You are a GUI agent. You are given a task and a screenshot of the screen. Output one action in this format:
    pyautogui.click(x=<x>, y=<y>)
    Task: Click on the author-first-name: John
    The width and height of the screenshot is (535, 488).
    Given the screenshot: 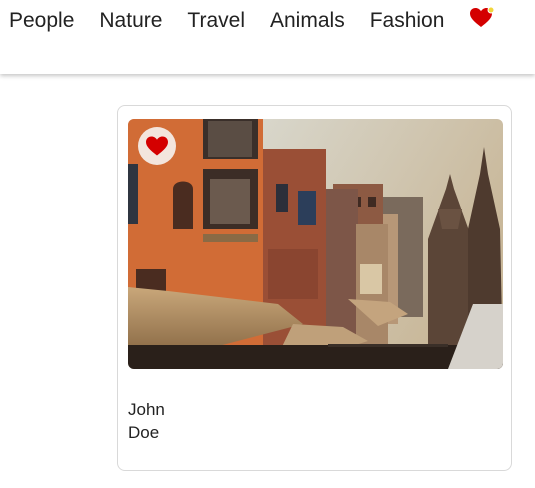 What is the action you would take?
    pyautogui.click(x=146, y=409)
    